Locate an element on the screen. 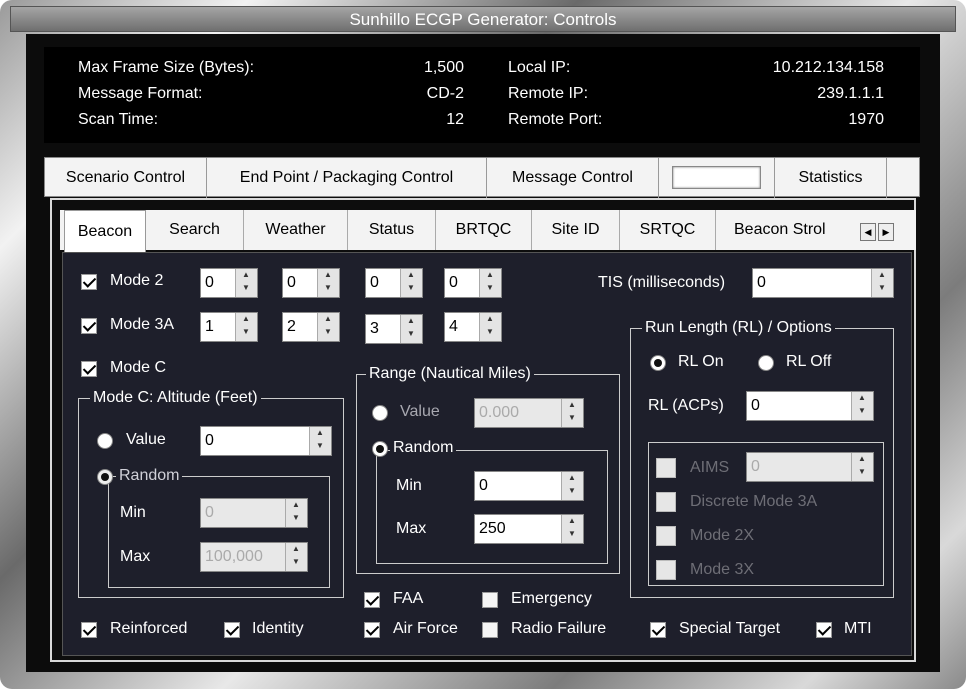 The image size is (966, 689). modec-checkbox is located at coordinates (89, 369).